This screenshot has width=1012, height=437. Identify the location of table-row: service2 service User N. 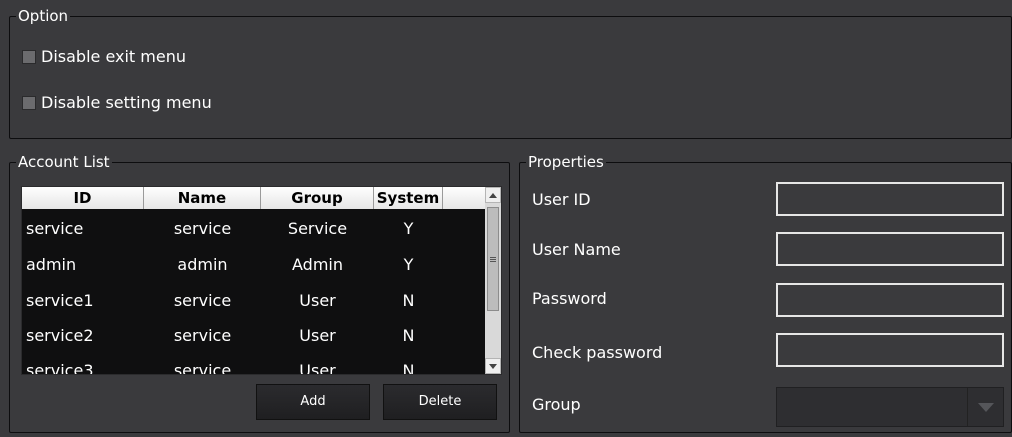
(254, 335).